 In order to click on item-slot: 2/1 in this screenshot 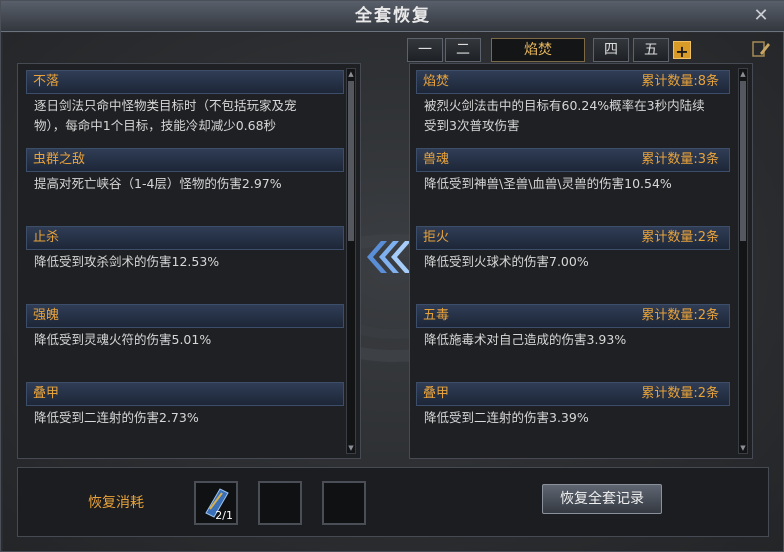, I will do `click(216, 503)`.